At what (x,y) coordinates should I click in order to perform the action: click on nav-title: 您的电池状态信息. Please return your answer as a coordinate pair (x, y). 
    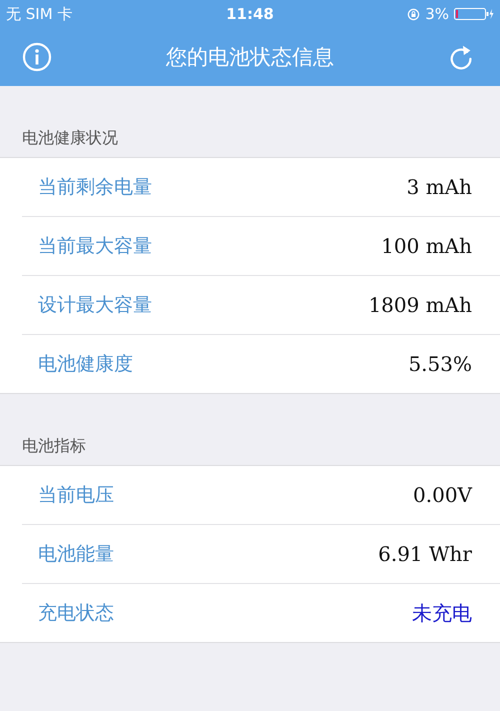
    Looking at the image, I should click on (250, 57).